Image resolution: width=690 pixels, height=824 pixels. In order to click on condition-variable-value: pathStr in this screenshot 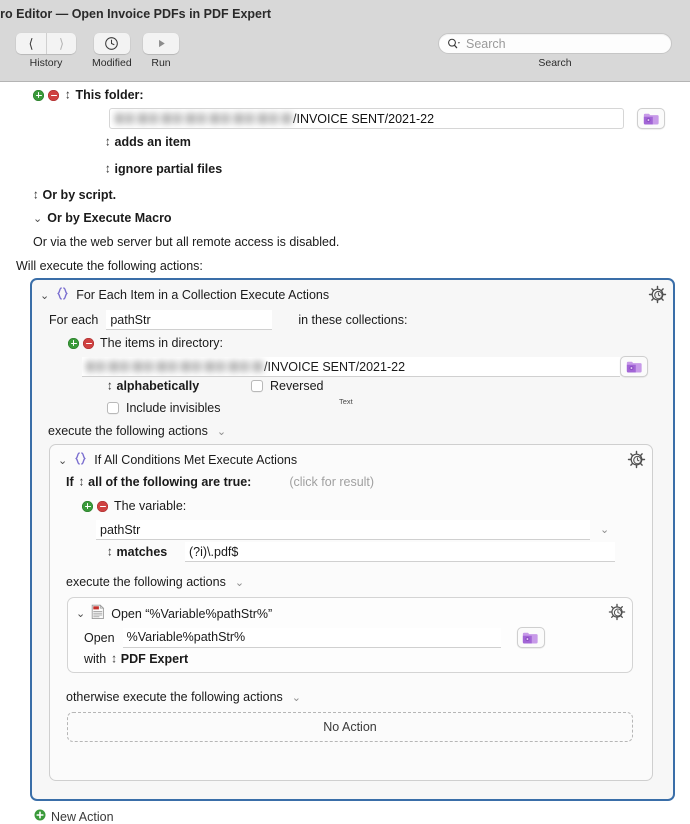, I will do `click(120, 529)`.